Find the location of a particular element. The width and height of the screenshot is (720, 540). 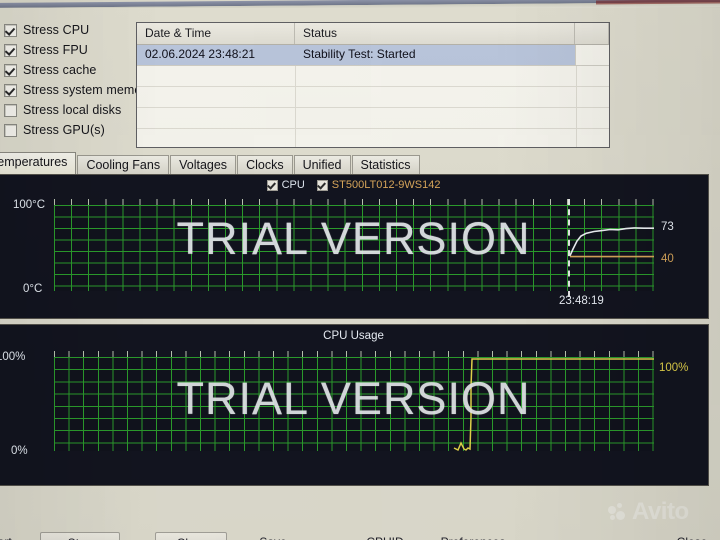

stress-option-system-memory: Stress system memory is located at coordinates (78, 90).